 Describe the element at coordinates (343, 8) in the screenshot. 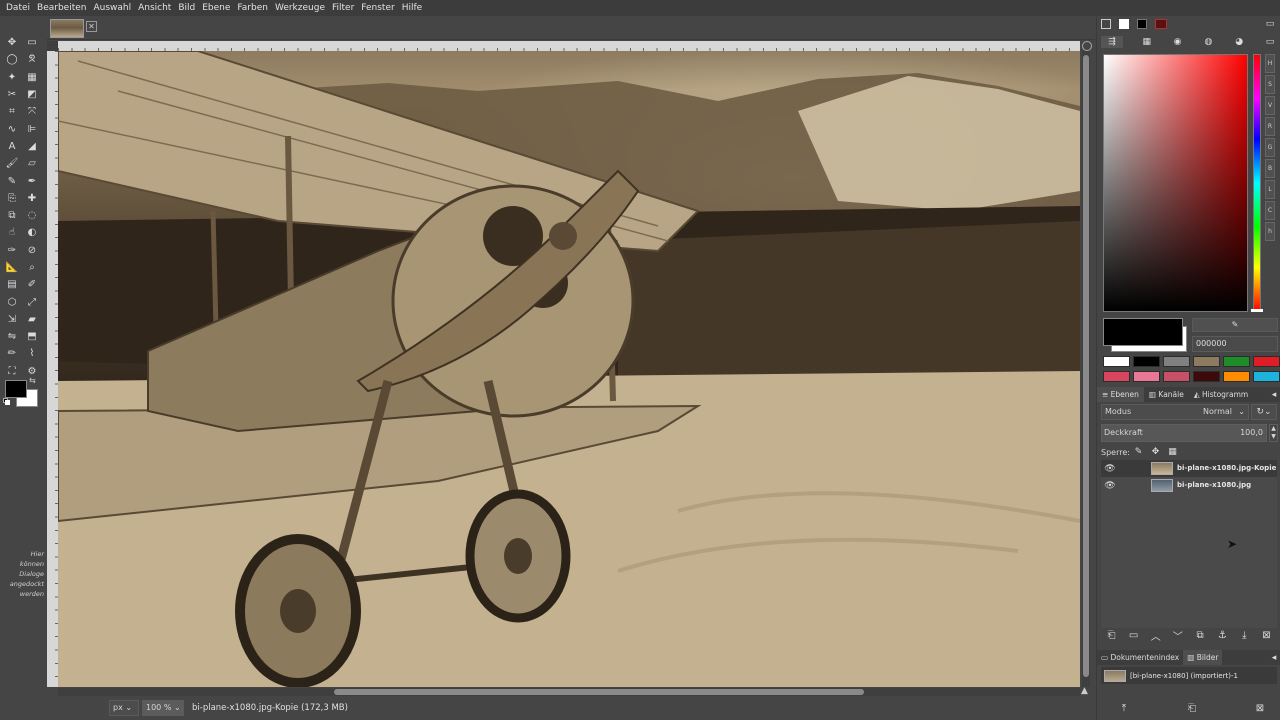

I see `menu-filter: Filter` at that location.